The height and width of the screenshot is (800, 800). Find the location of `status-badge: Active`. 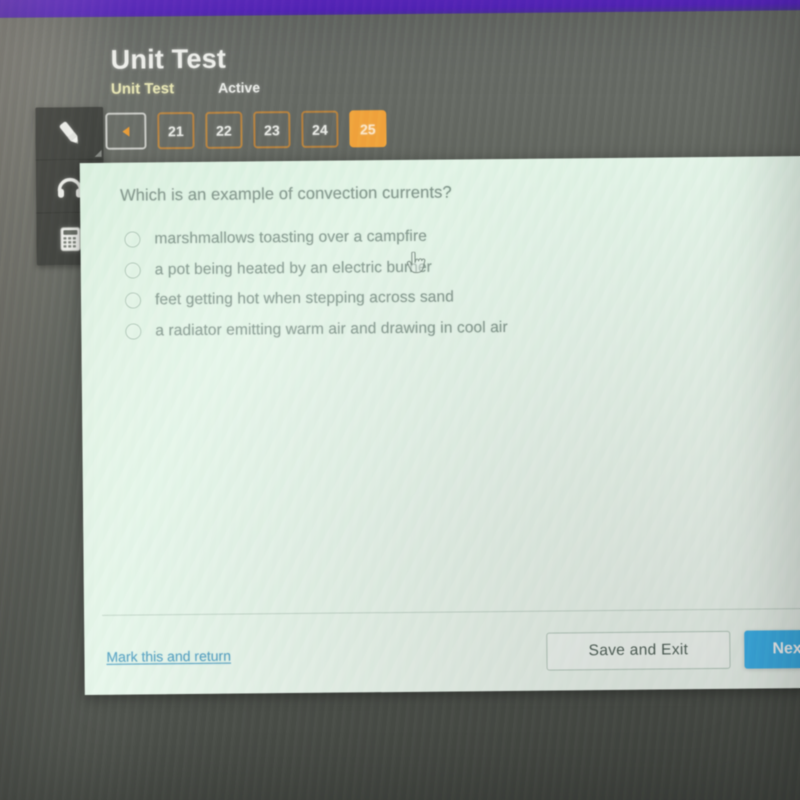

status-badge: Active is located at coordinates (239, 87).